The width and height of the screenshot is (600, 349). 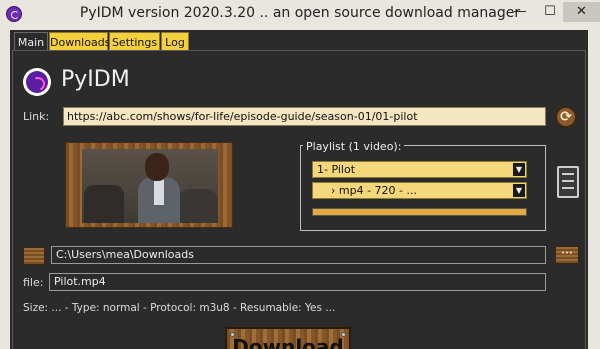 What do you see at coordinates (581, 12) in the screenshot?
I see `close-button: ✕` at bounding box center [581, 12].